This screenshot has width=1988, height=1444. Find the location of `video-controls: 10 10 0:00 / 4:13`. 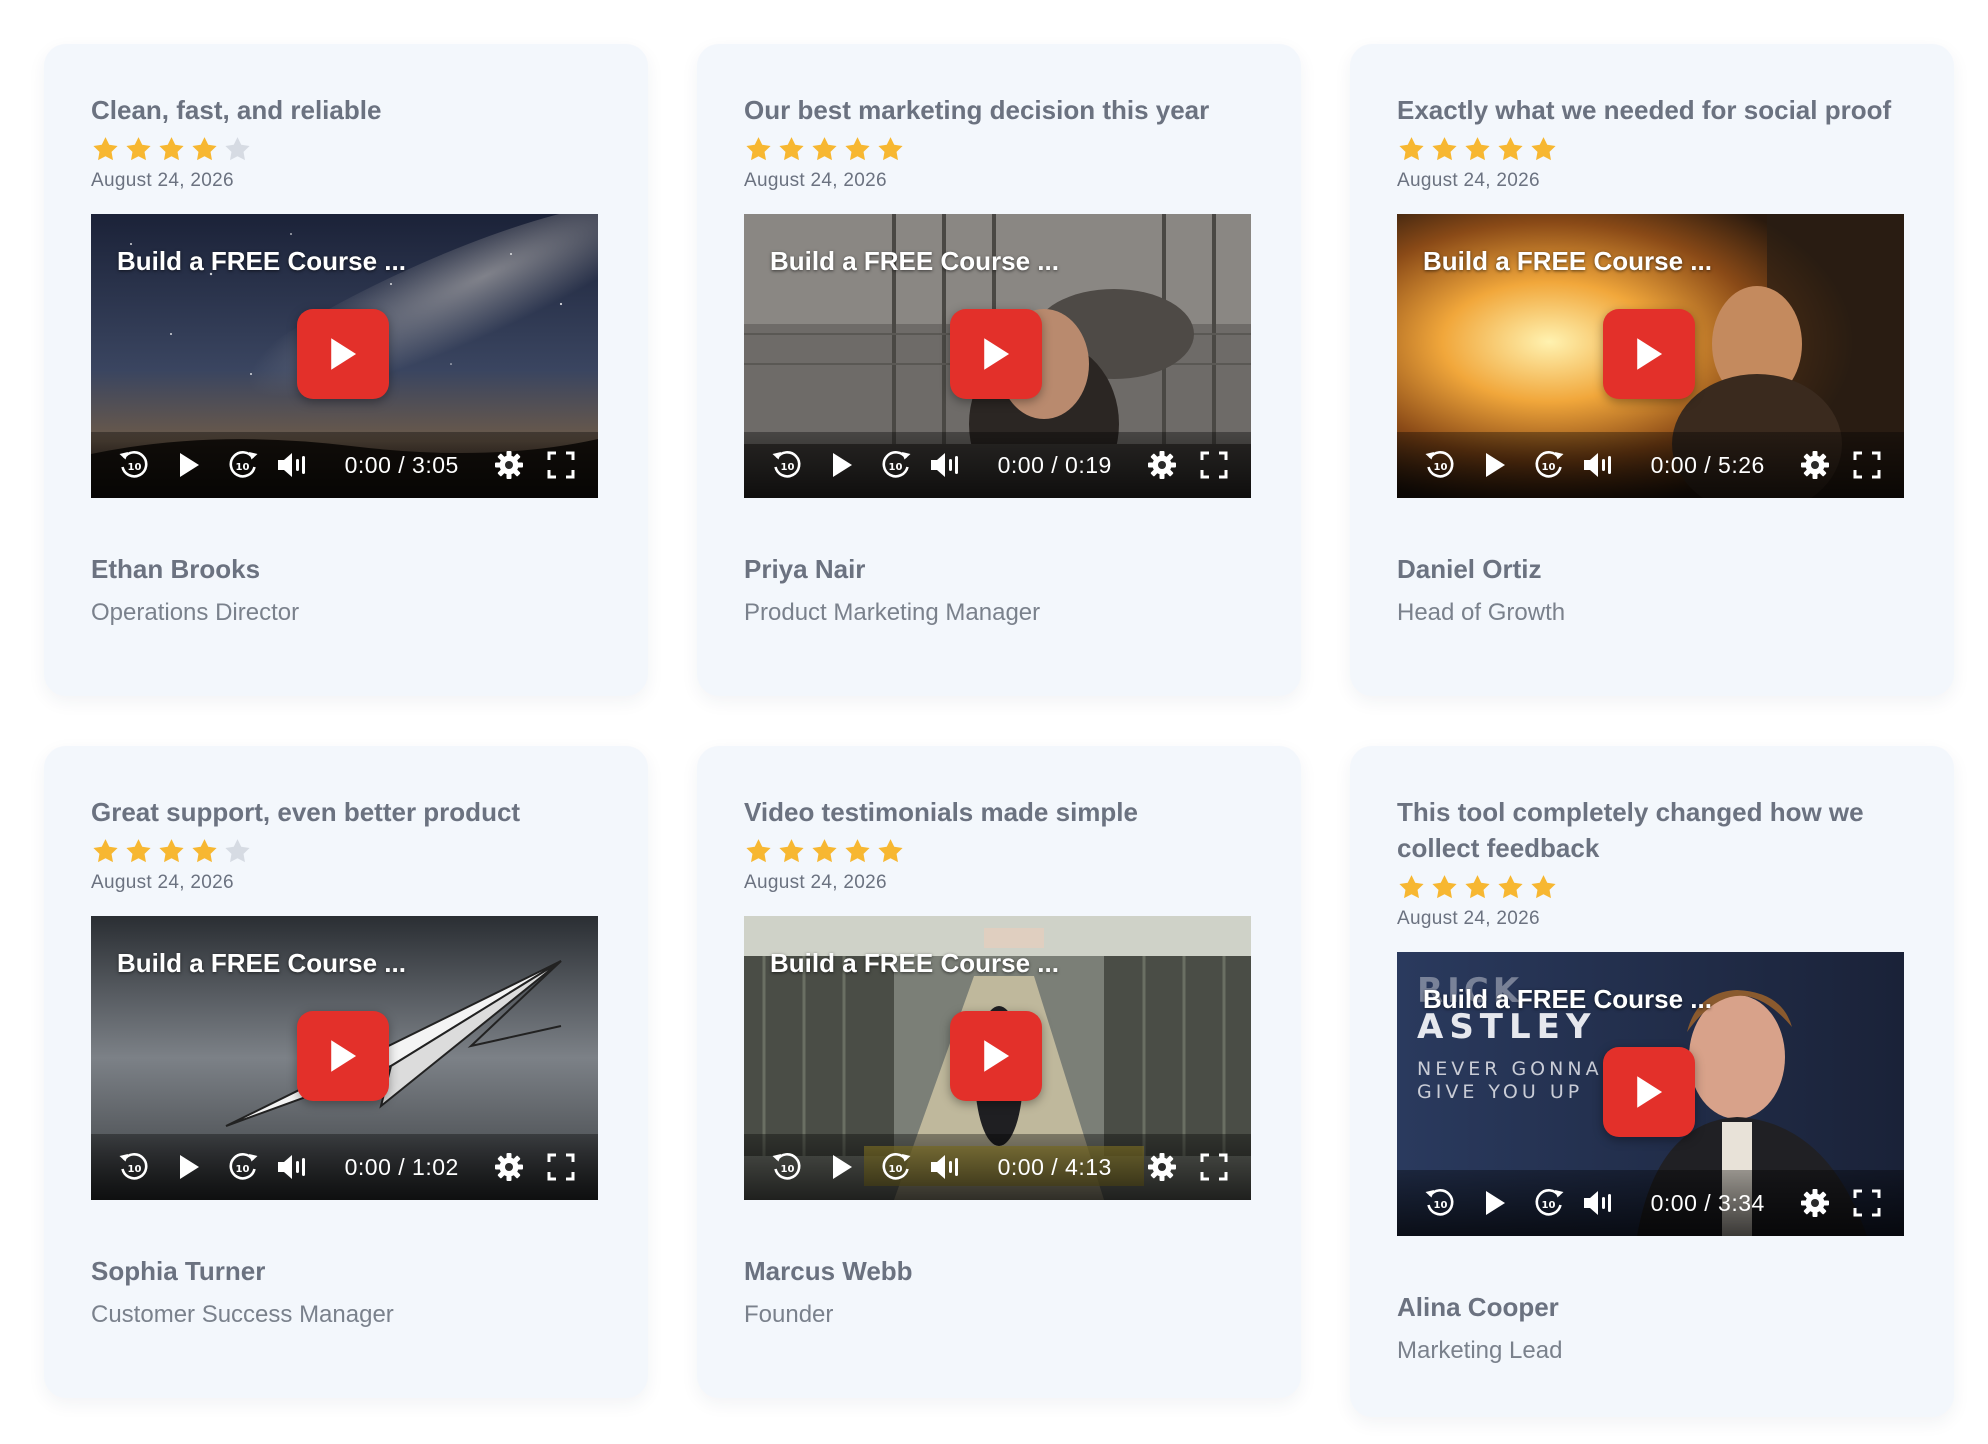

video-controls: 10 10 0:00 / 4:13 is located at coordinates (997, 1167).